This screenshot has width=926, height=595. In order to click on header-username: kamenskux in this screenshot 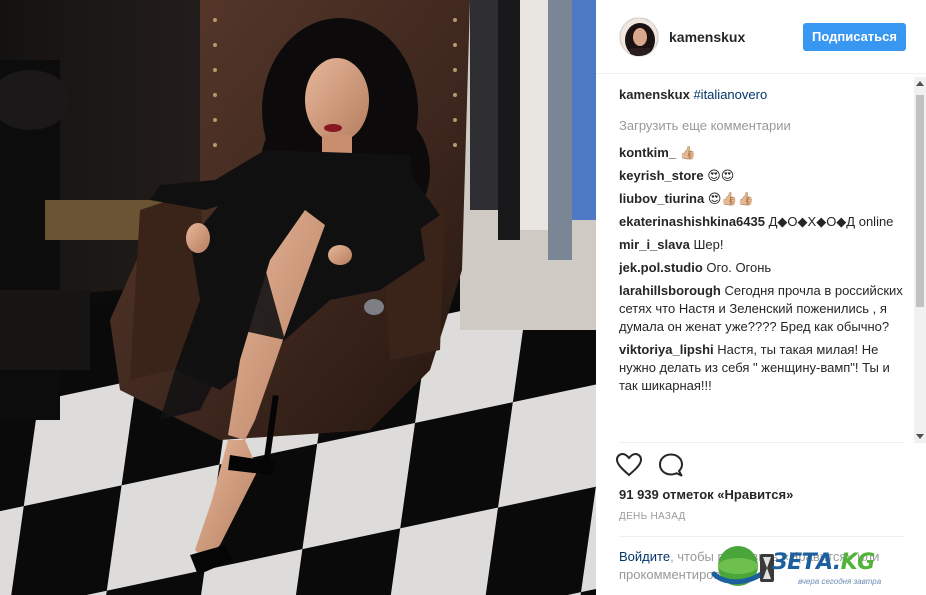, I will do `click(707, 37)`.